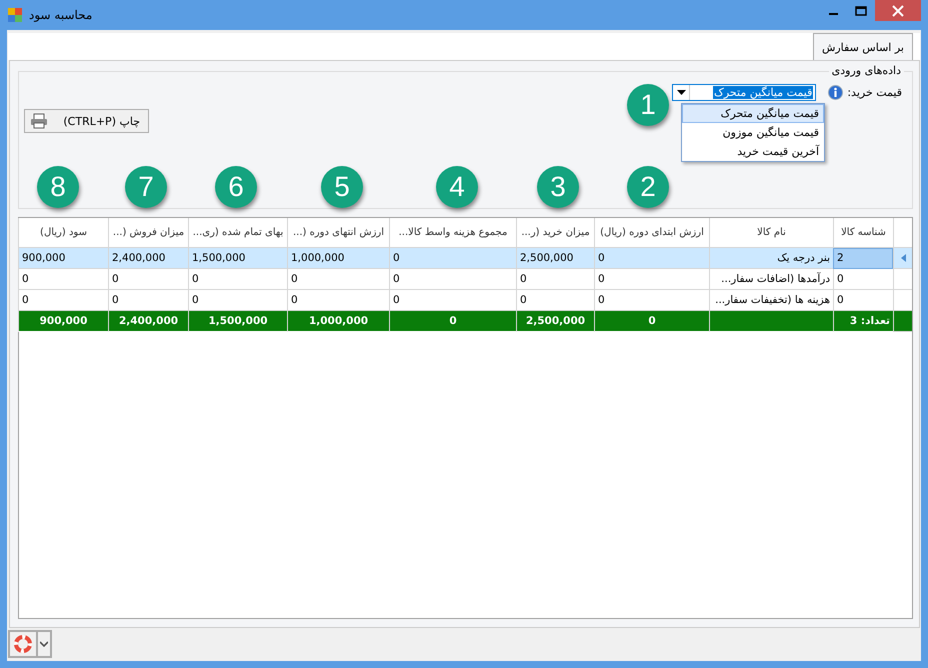 Image resolution: width=928 pixels, height=668 pixels. What do you see at coordinates (342, 187) in the screenshot?
I see `step-badge: 5` at bounding box center [342, 187].